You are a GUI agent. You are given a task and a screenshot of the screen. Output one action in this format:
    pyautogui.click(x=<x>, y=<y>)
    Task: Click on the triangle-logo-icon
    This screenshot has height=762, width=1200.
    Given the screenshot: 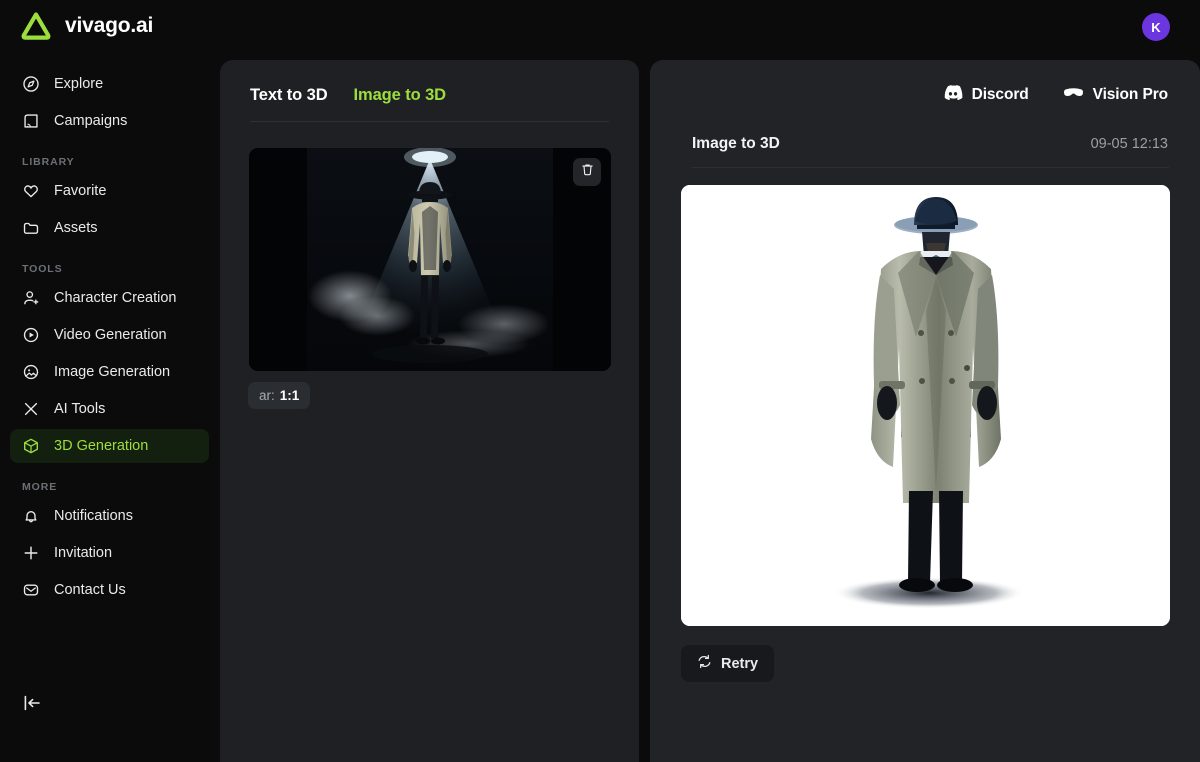 What is the action you would take?
    pyautogui.click(x=36, y=26)
    